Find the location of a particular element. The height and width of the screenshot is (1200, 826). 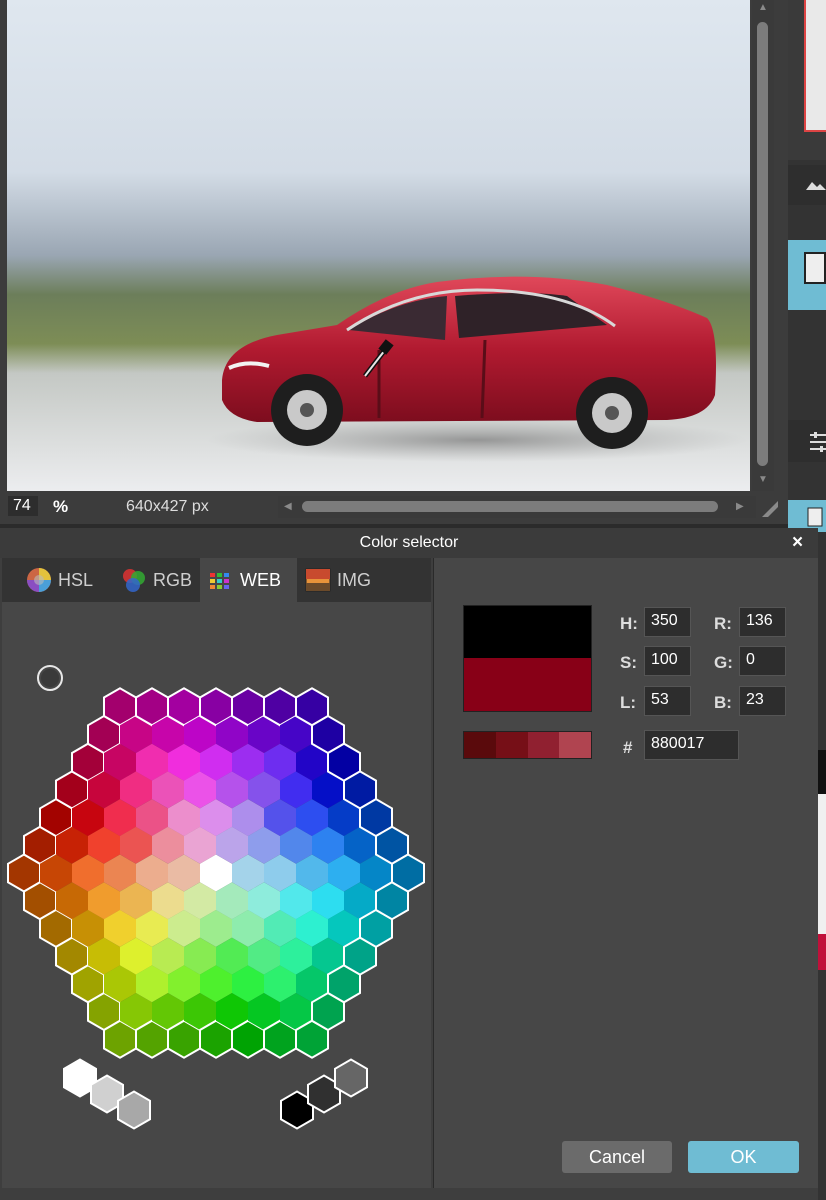

vertical-scroll-thumb is located at coordinates (762, 244).